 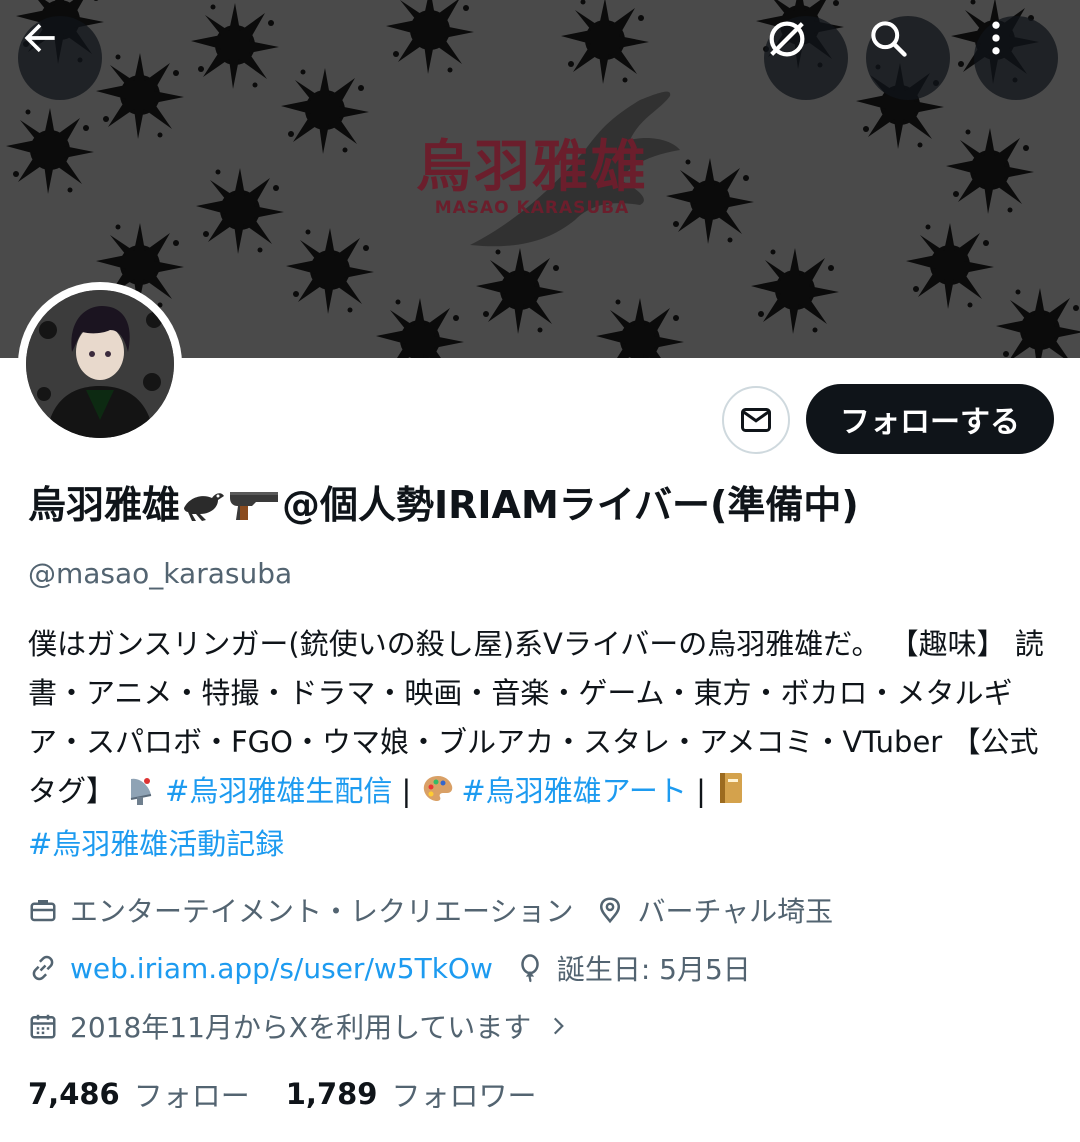 I want to click on pistol-emoji, so click(x=254, y=510).